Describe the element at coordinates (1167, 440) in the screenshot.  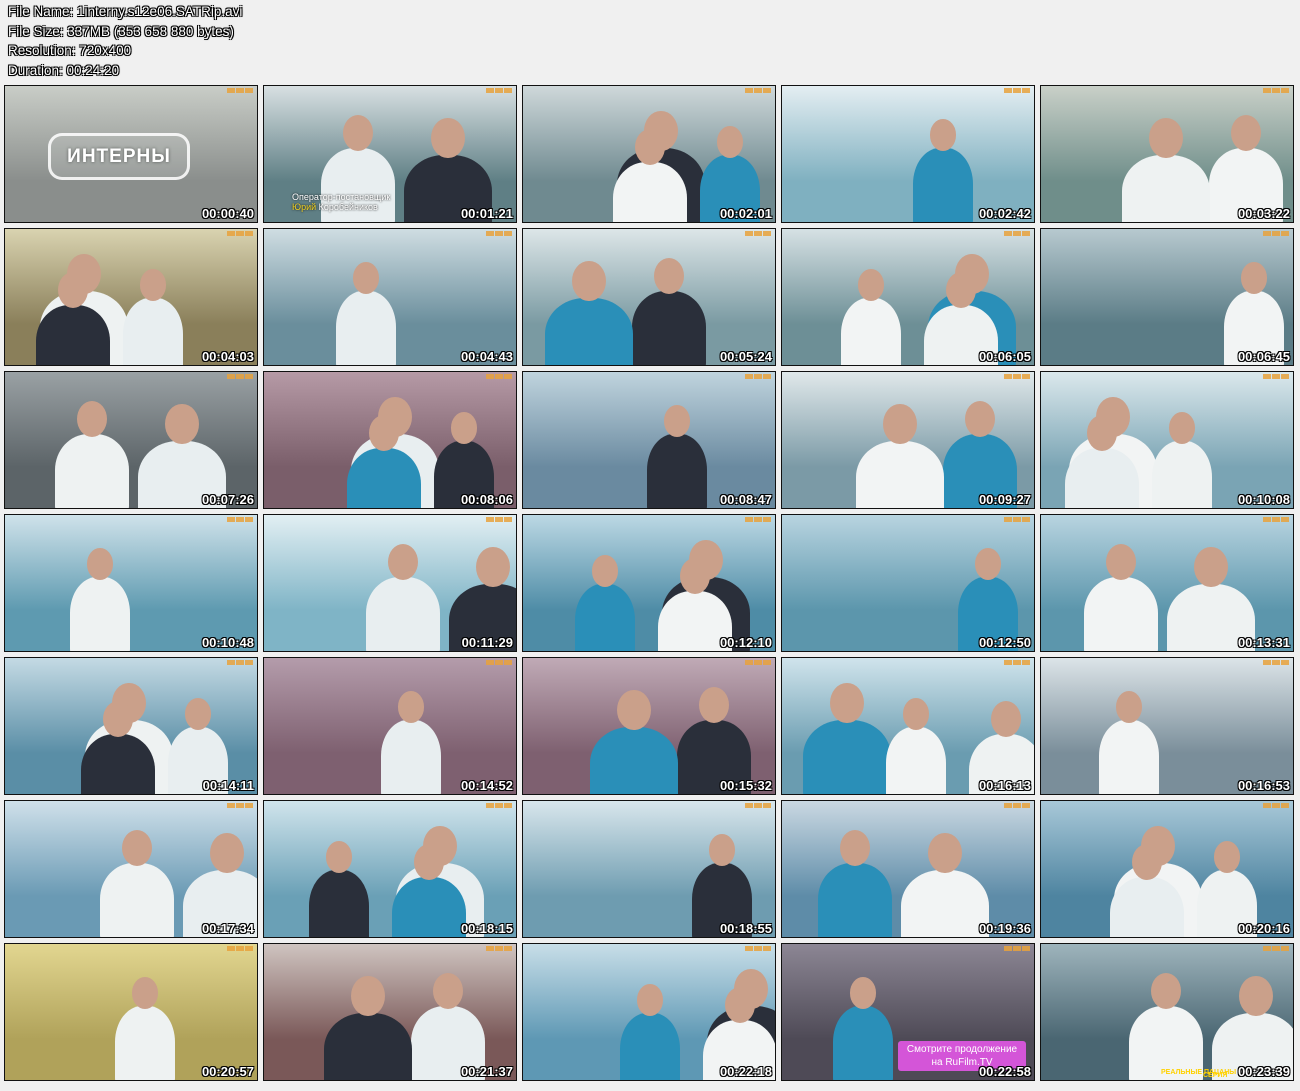
I see `video-frame-thumbnail: 00:10:08` at that location.